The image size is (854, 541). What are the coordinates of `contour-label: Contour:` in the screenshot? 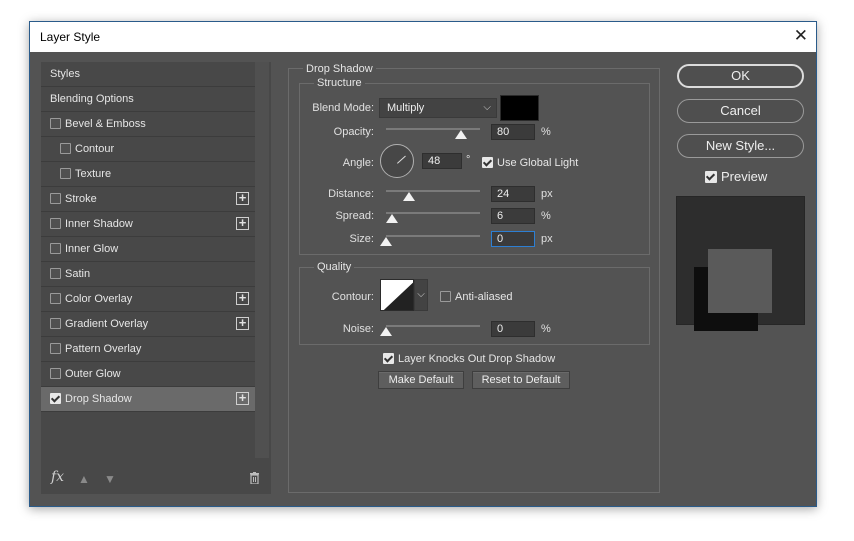 It's located at (352, 297).